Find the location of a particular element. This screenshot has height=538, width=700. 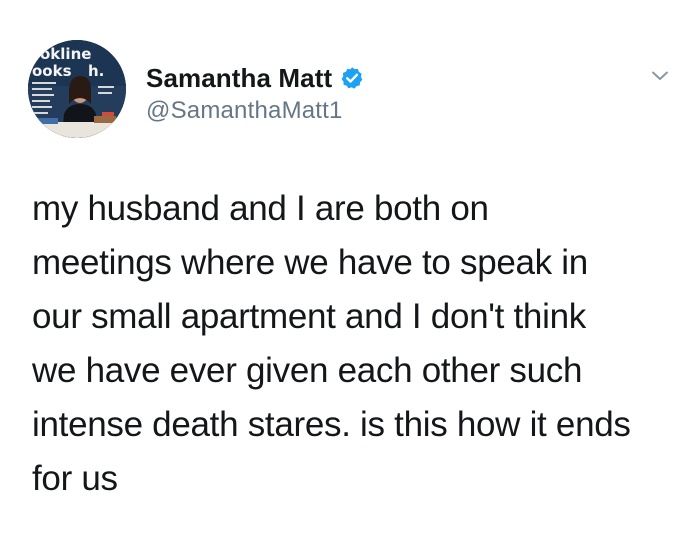

svg-text: h. is located at coordinates (96, 71).